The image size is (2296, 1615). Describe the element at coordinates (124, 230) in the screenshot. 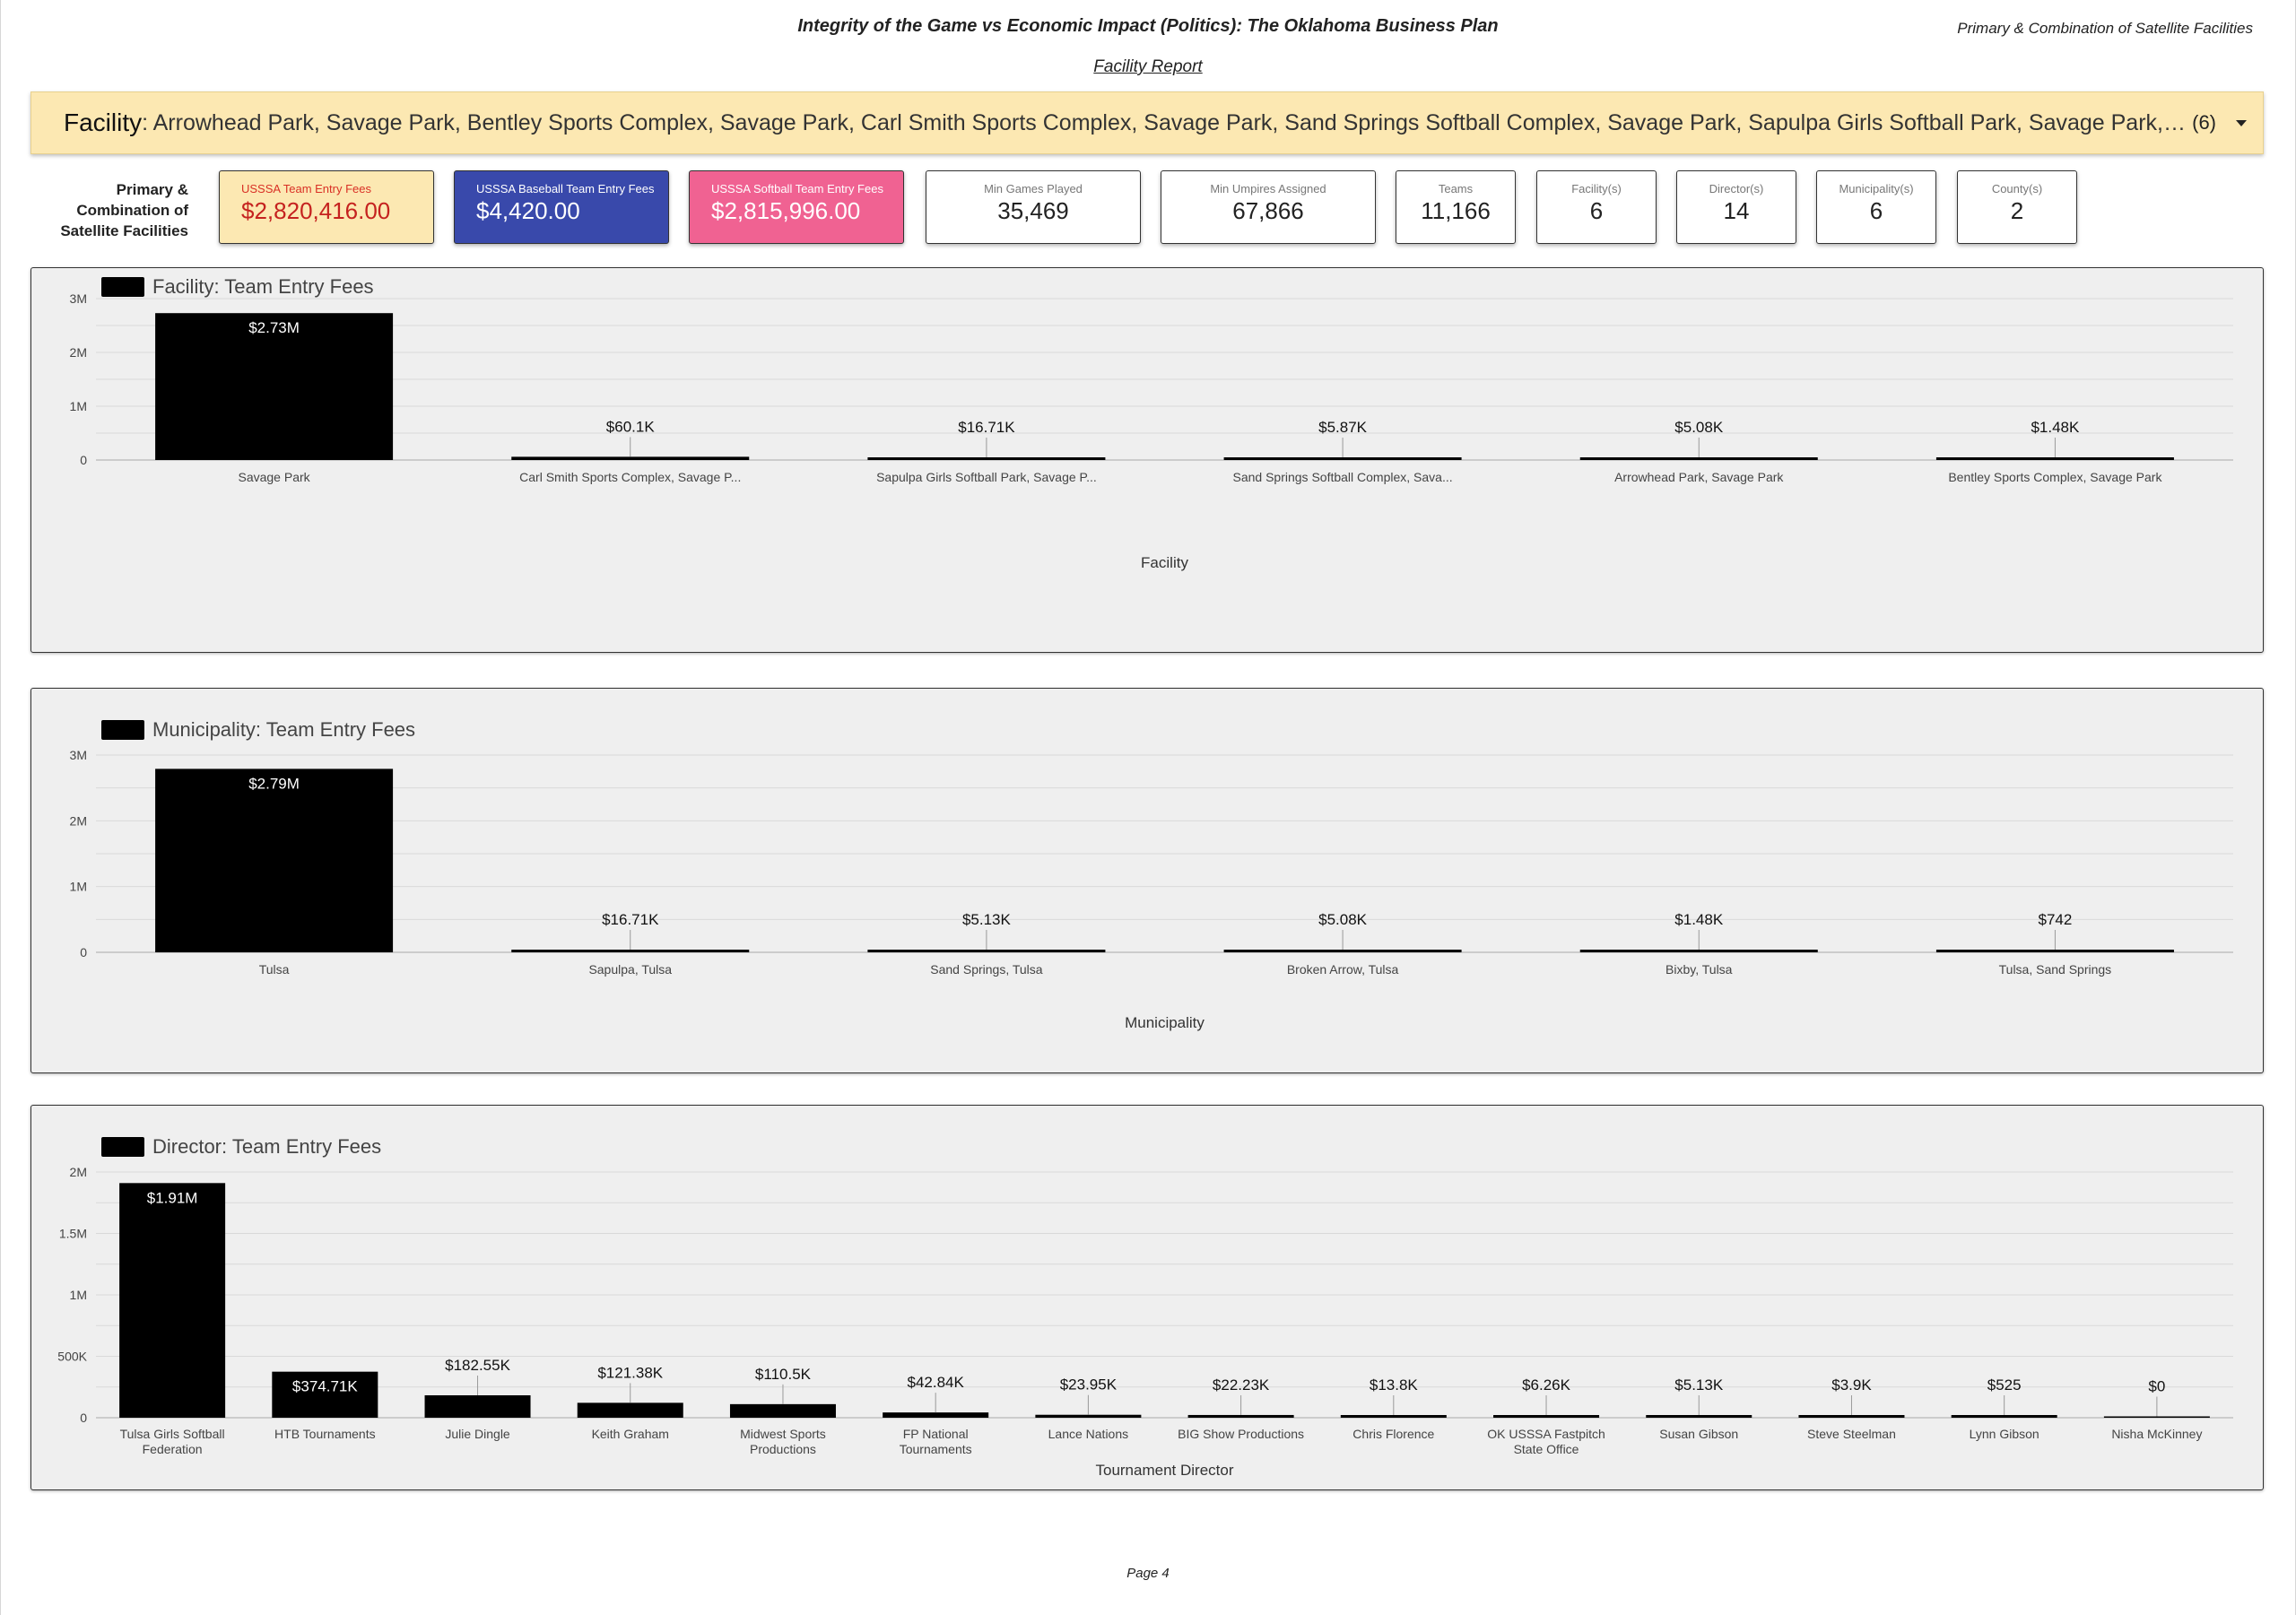

I see `side-label-line3: Satellite Facilities` at that location.